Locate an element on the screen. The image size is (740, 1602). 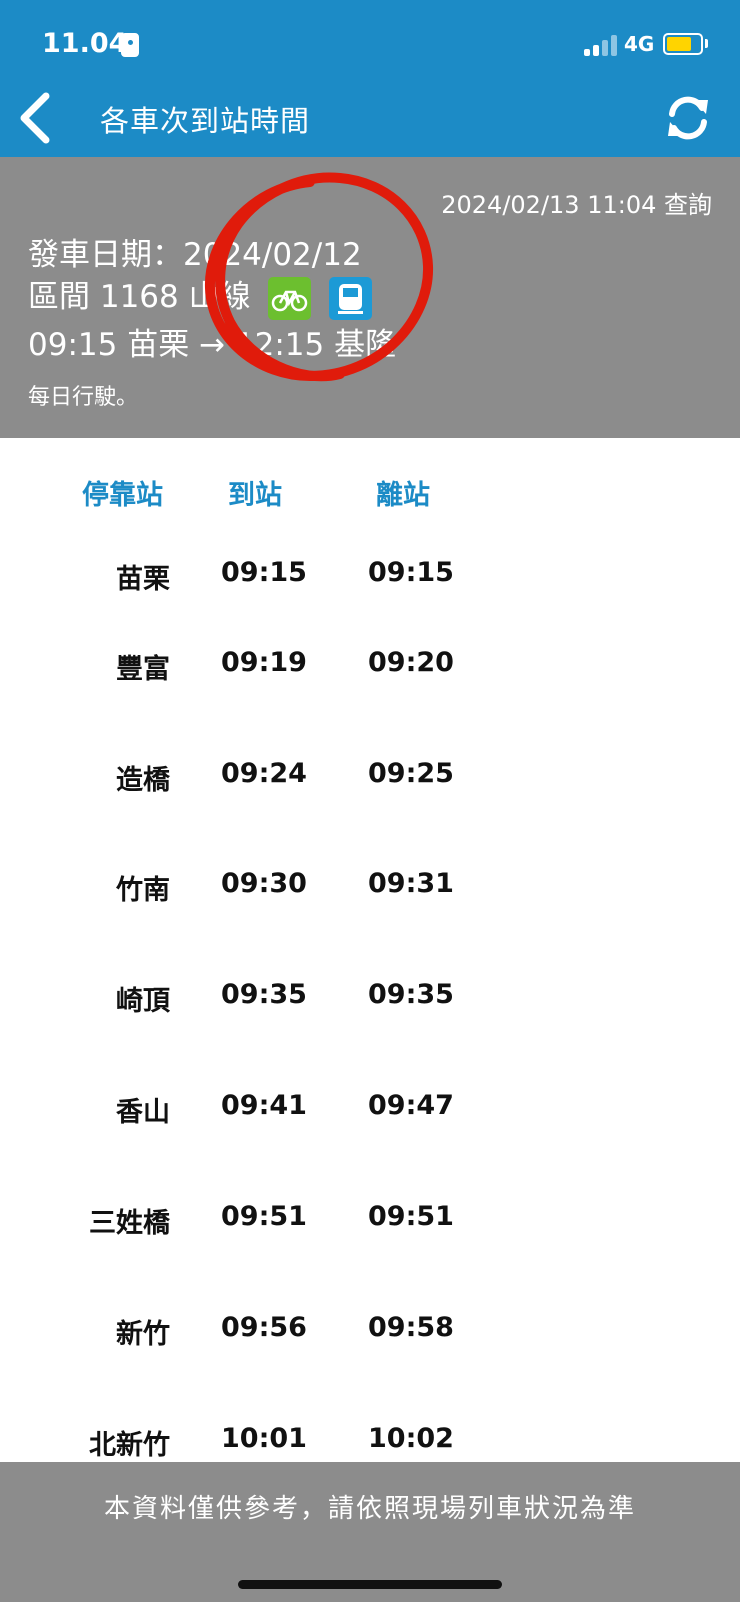
station-name: 三姓橋 is located at coordinates (129, 1223).